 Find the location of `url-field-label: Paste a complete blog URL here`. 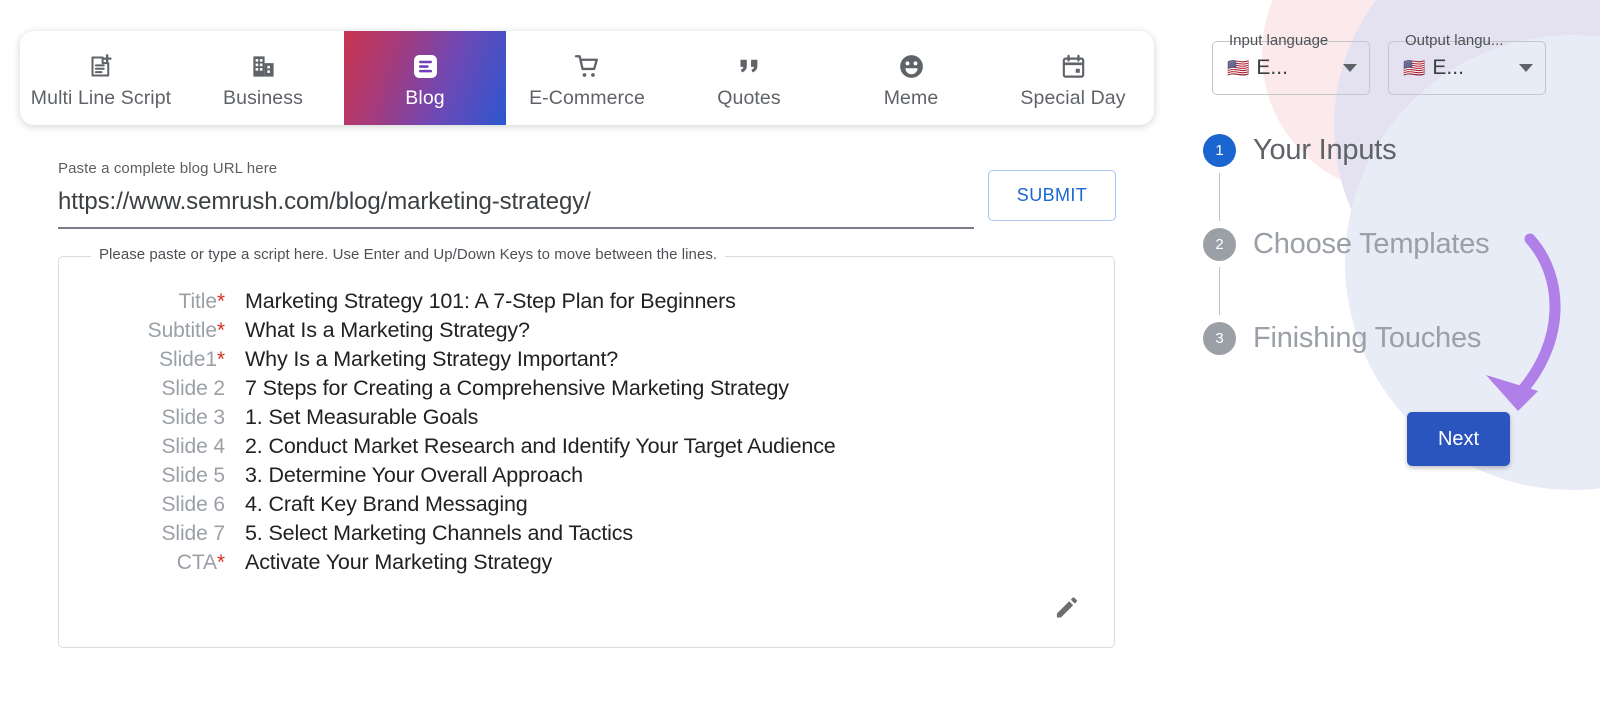

url-field-label: Paste a complete blog URL here is located at coordinates (168, 168).